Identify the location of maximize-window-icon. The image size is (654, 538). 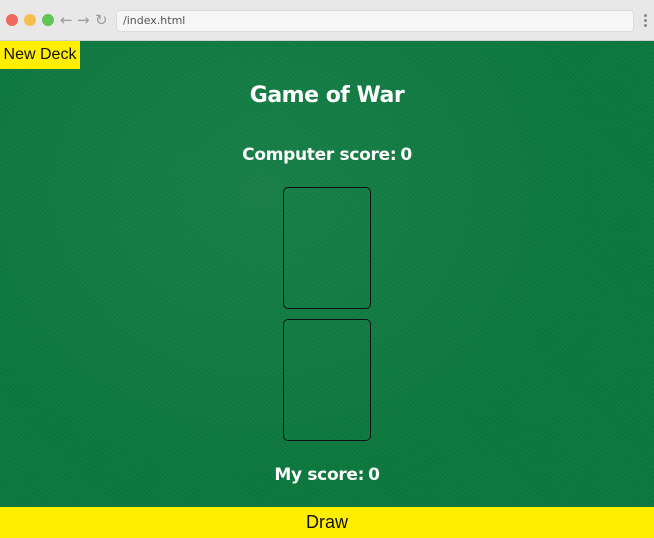
(48, 20).